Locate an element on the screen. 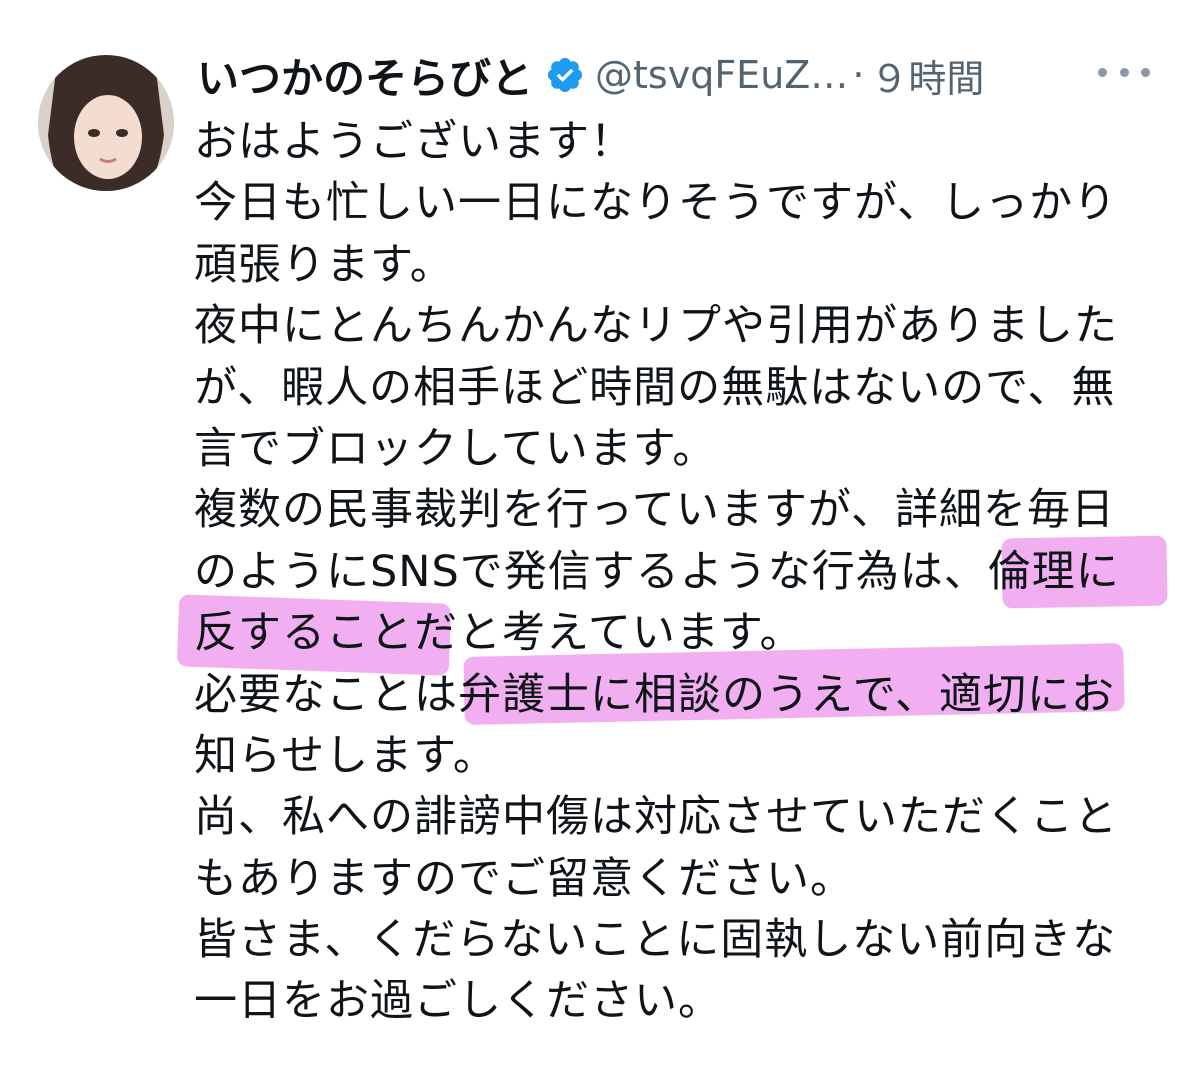 This screenshot has width=1178, height=1085. timestamp: ９時間 is located at coordinates (927, 75).